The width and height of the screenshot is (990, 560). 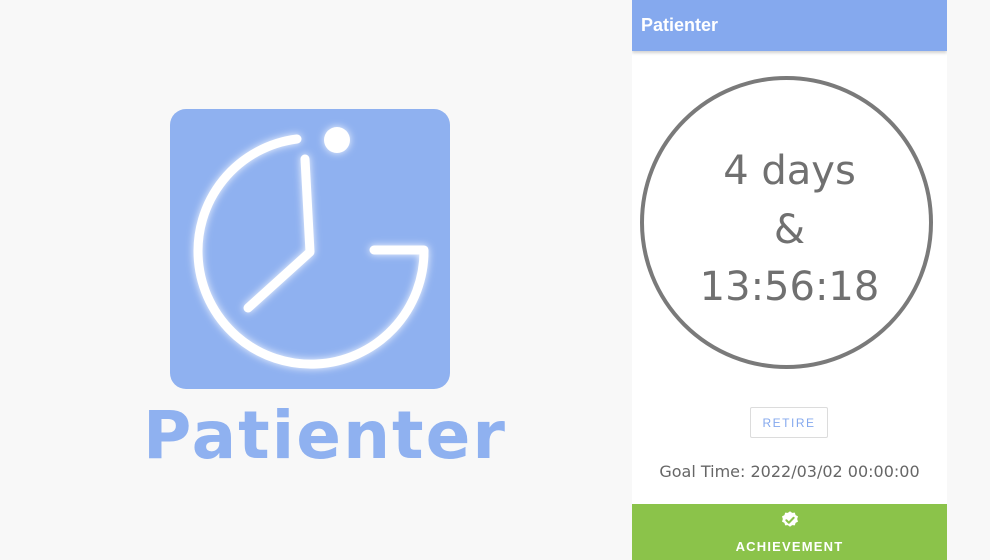 I want to click on retire-button: RETIRE, so click(x=789, y=422).